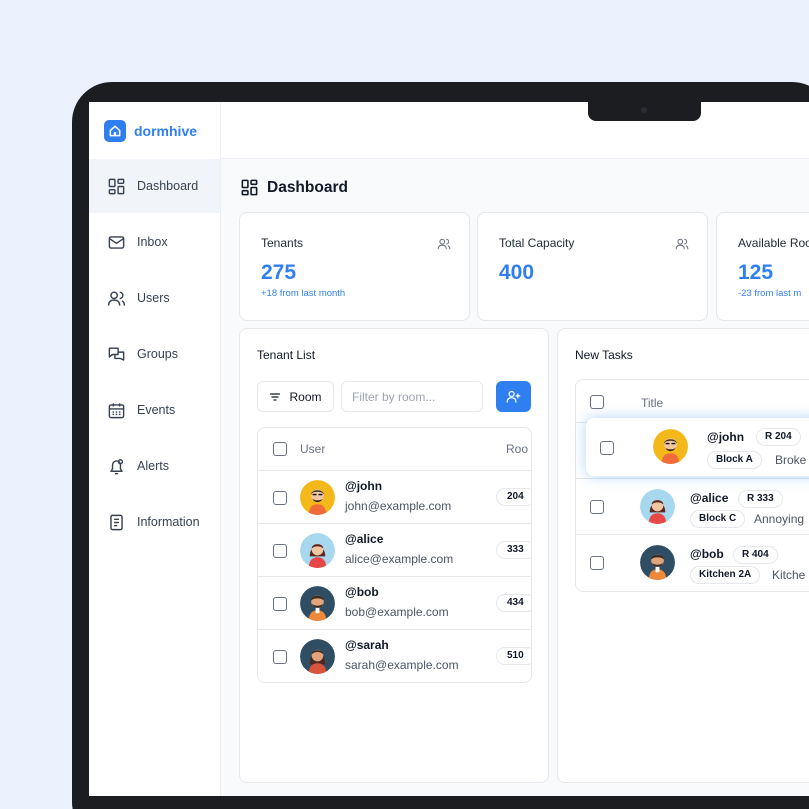 This screenshot has width=809, height=809. Describe the element at coordinates (517, 449) in the screenshot. I see `column-header-room: Roo` at that location.